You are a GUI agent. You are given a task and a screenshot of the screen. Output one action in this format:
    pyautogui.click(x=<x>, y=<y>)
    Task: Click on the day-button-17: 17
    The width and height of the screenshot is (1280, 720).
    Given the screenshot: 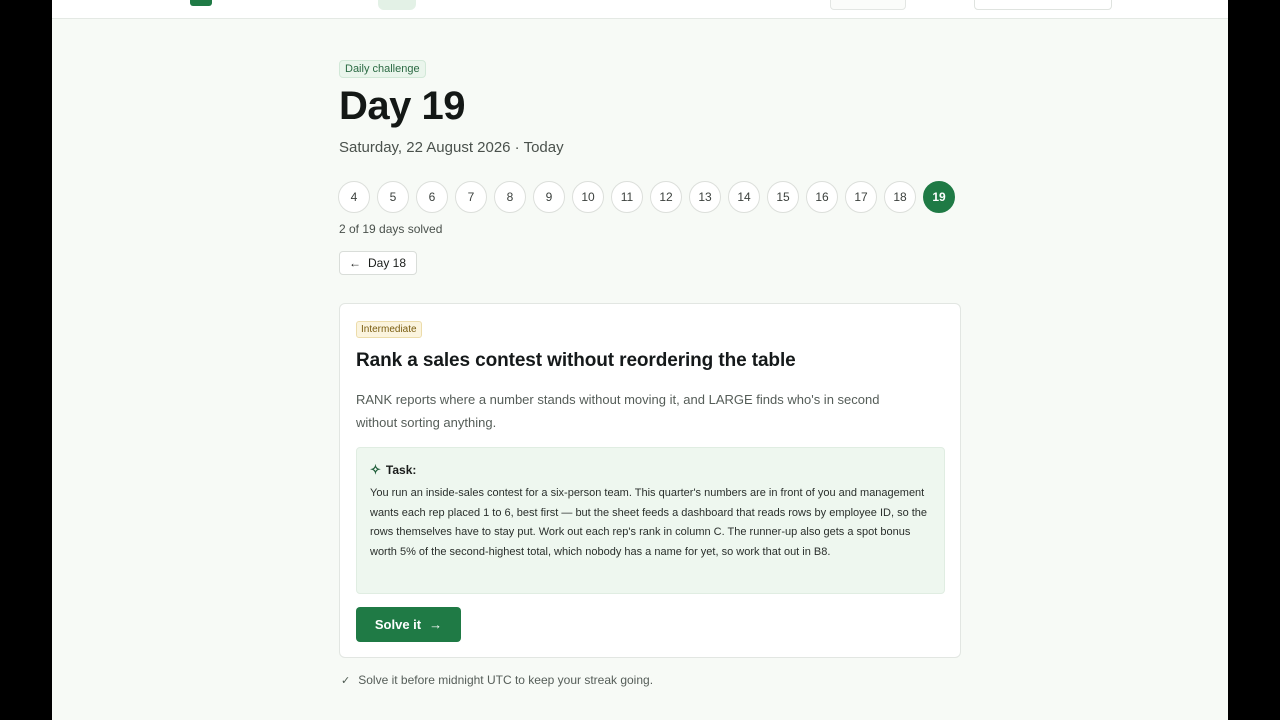 What is the action you would take?
    pyautogui.click(x=861, y=197)
    